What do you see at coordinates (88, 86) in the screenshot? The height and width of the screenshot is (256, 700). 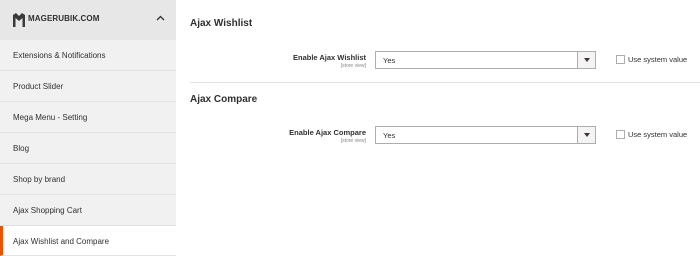 I see `sidebar-item-product-slider: Product Slider` at bounding box center [88, 86].